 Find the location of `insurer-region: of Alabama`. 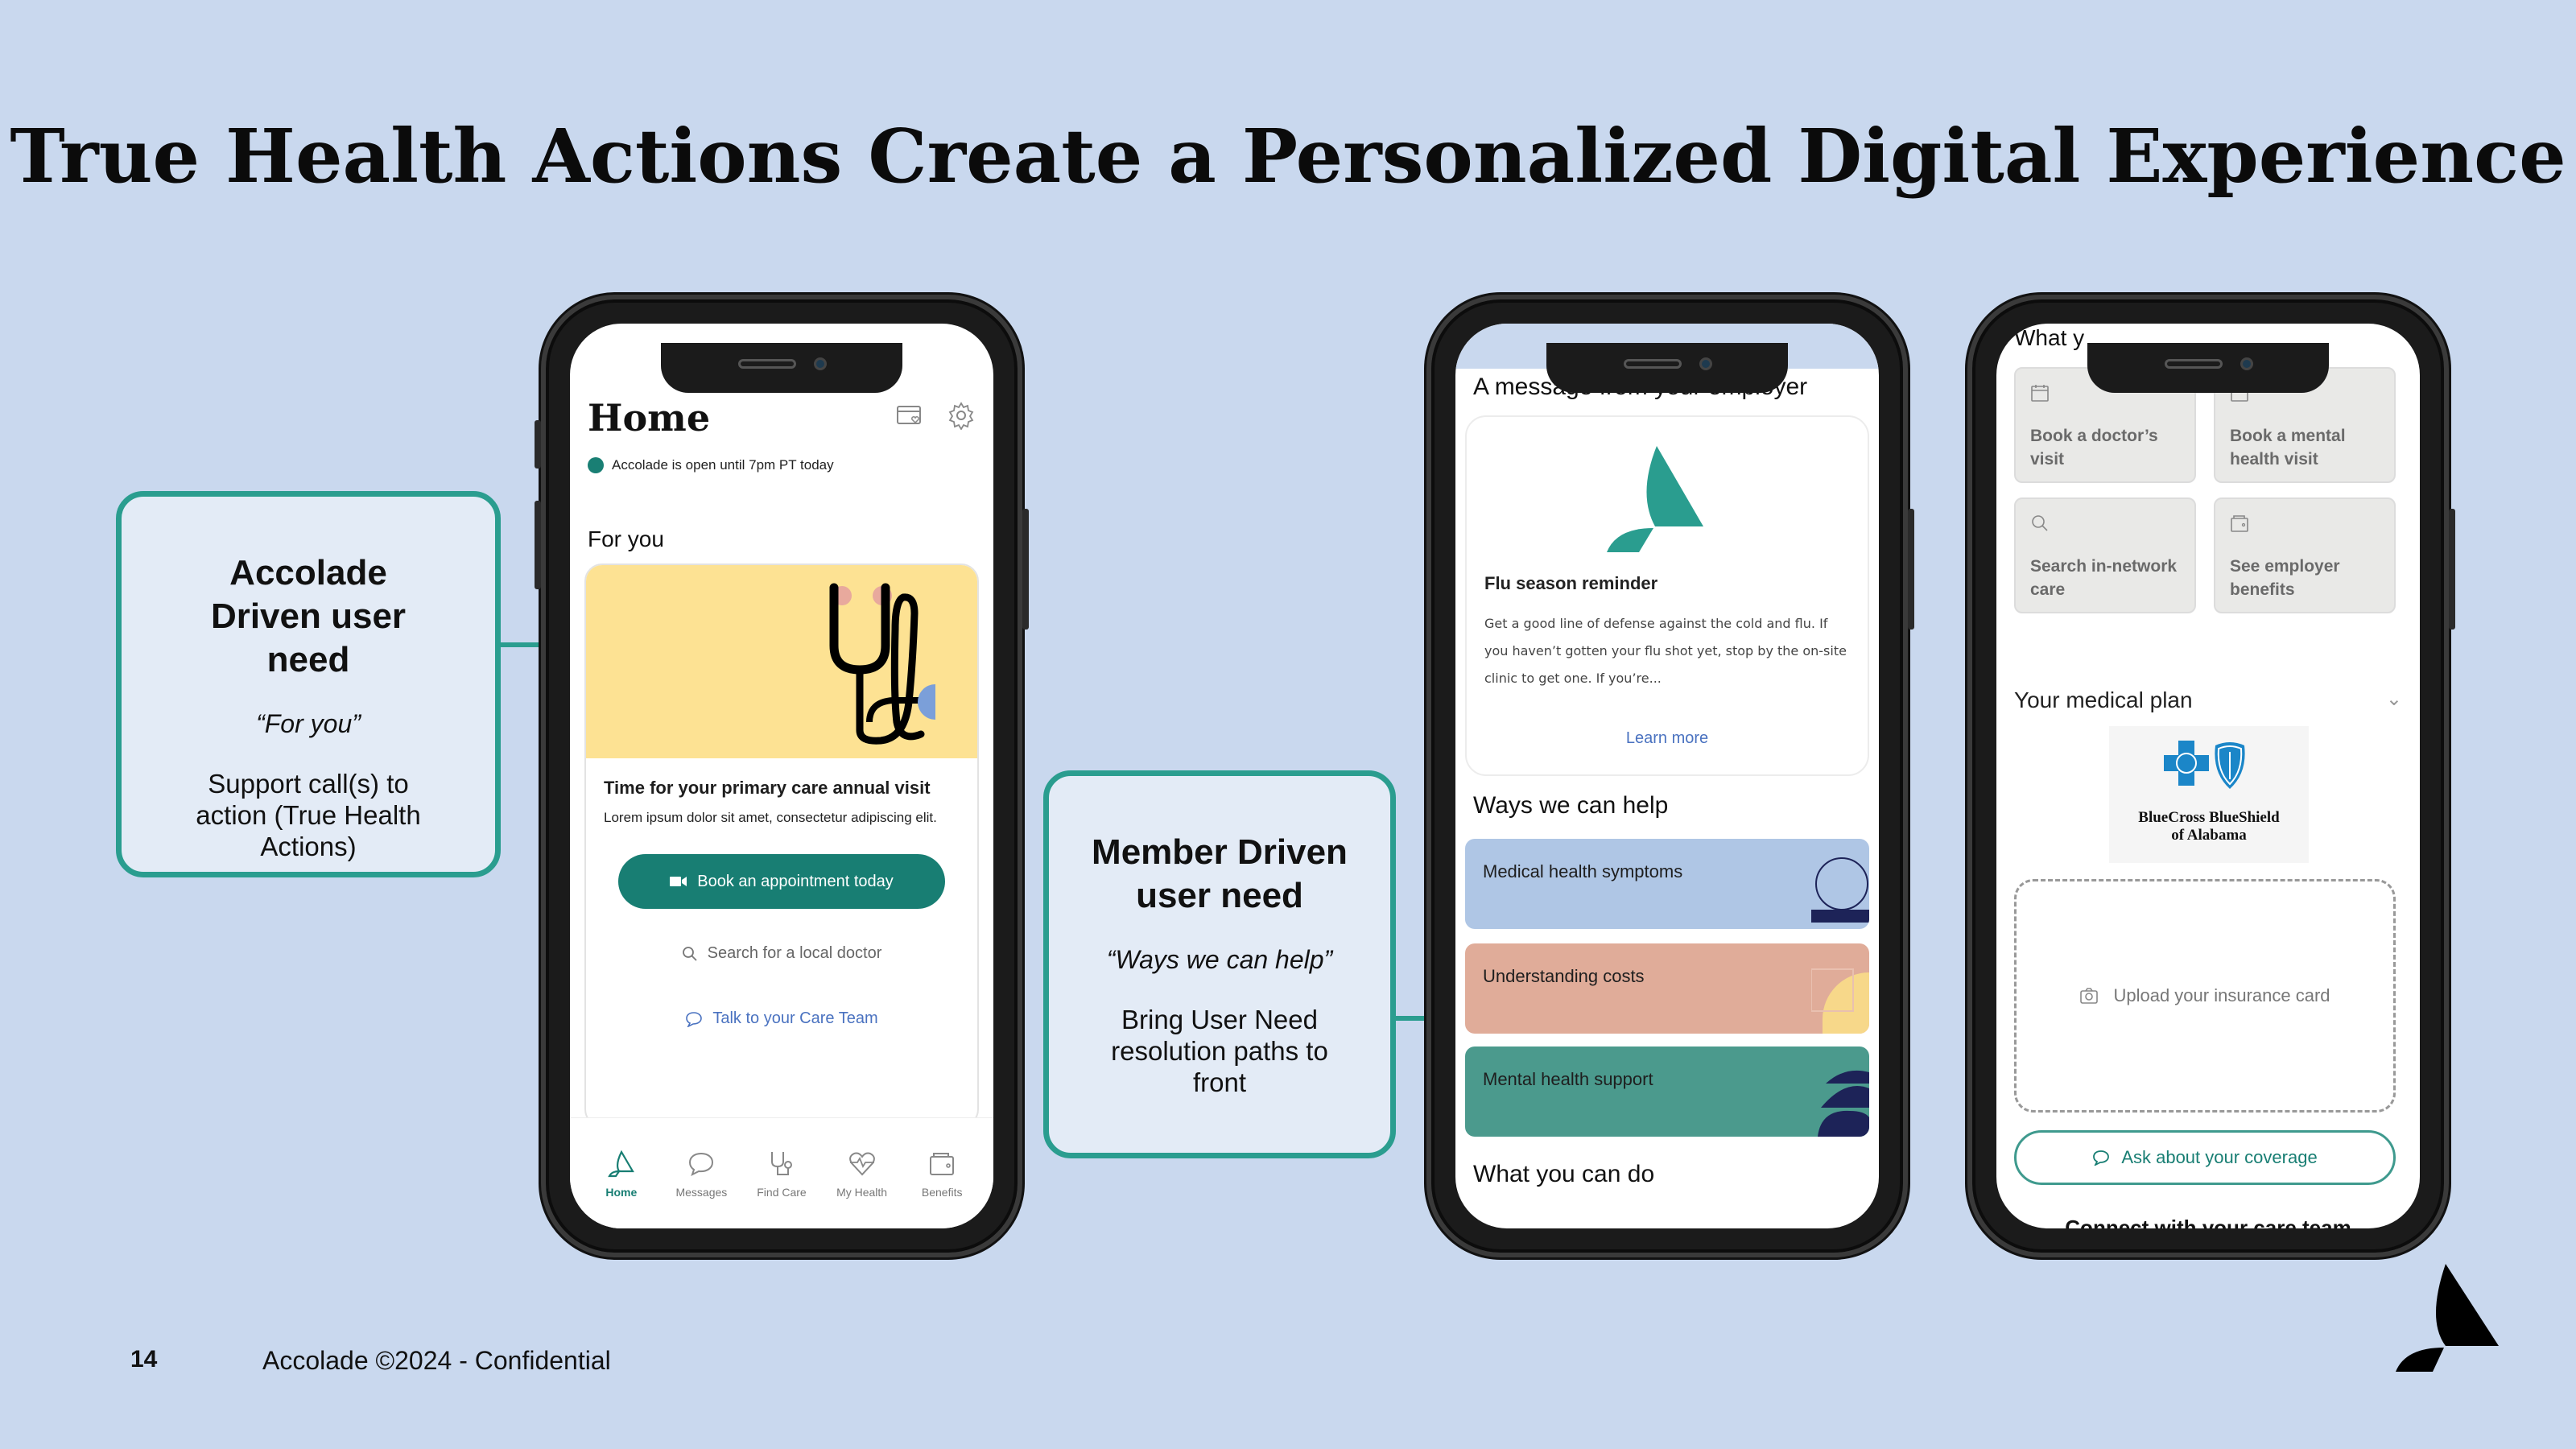

insurer-region: of Alabama is located at coordinates (2209, 835).